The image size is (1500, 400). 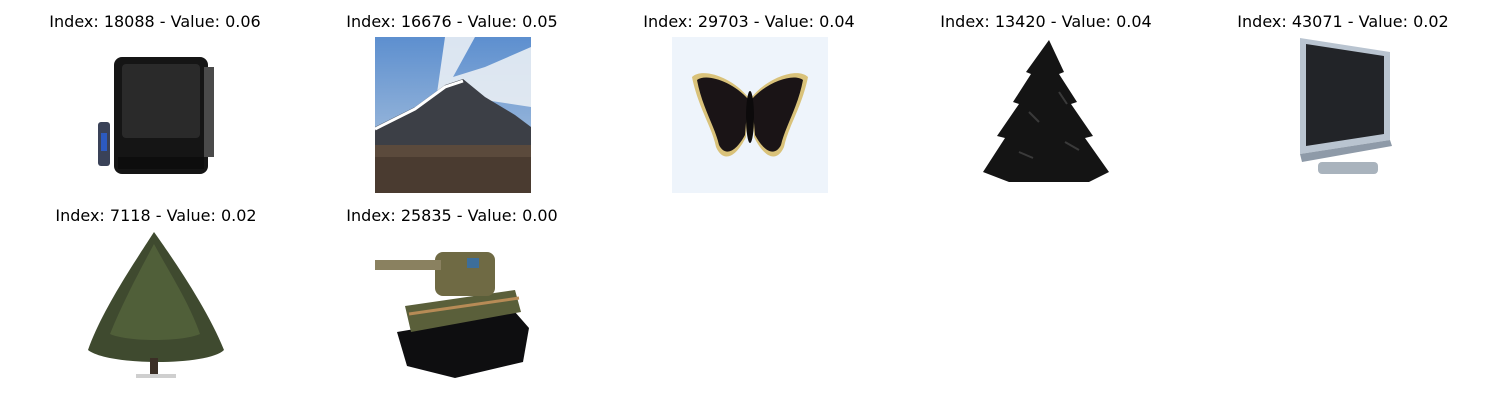 What do you see at coordinates (452, 215) in the screenshot?
I see `tile-title-7: Index: 25835 - Value: 0.00` at bounding box center [452, 215].